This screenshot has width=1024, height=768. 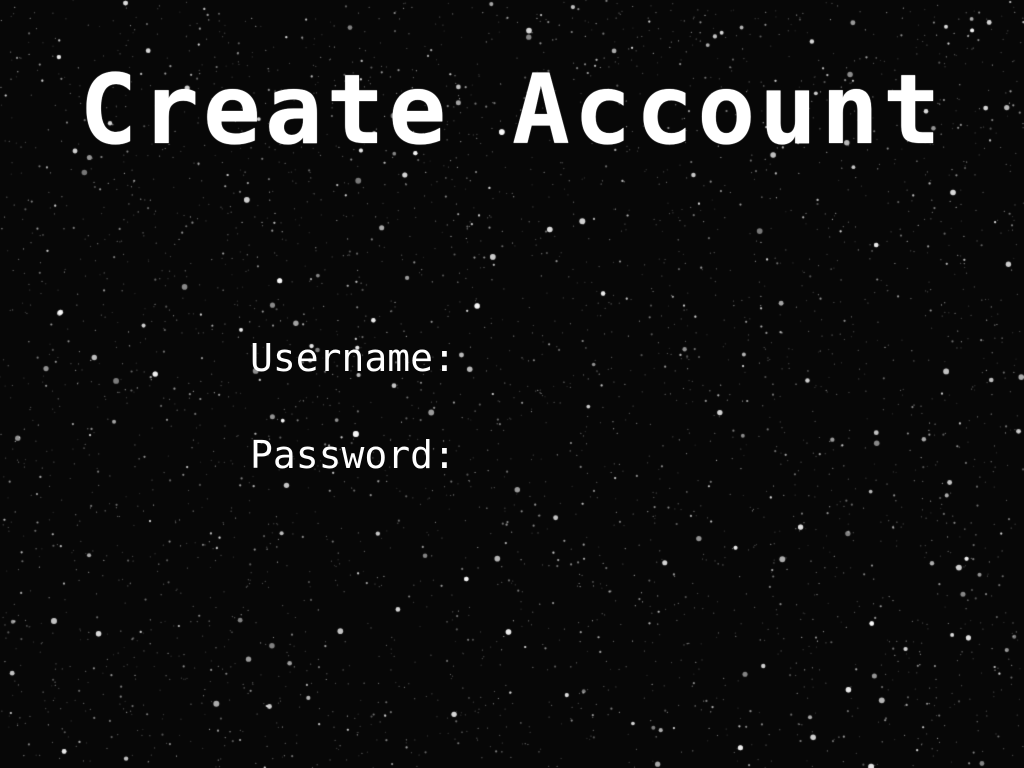 I want to click on username-row: Username:, so click(x=544, y=358).